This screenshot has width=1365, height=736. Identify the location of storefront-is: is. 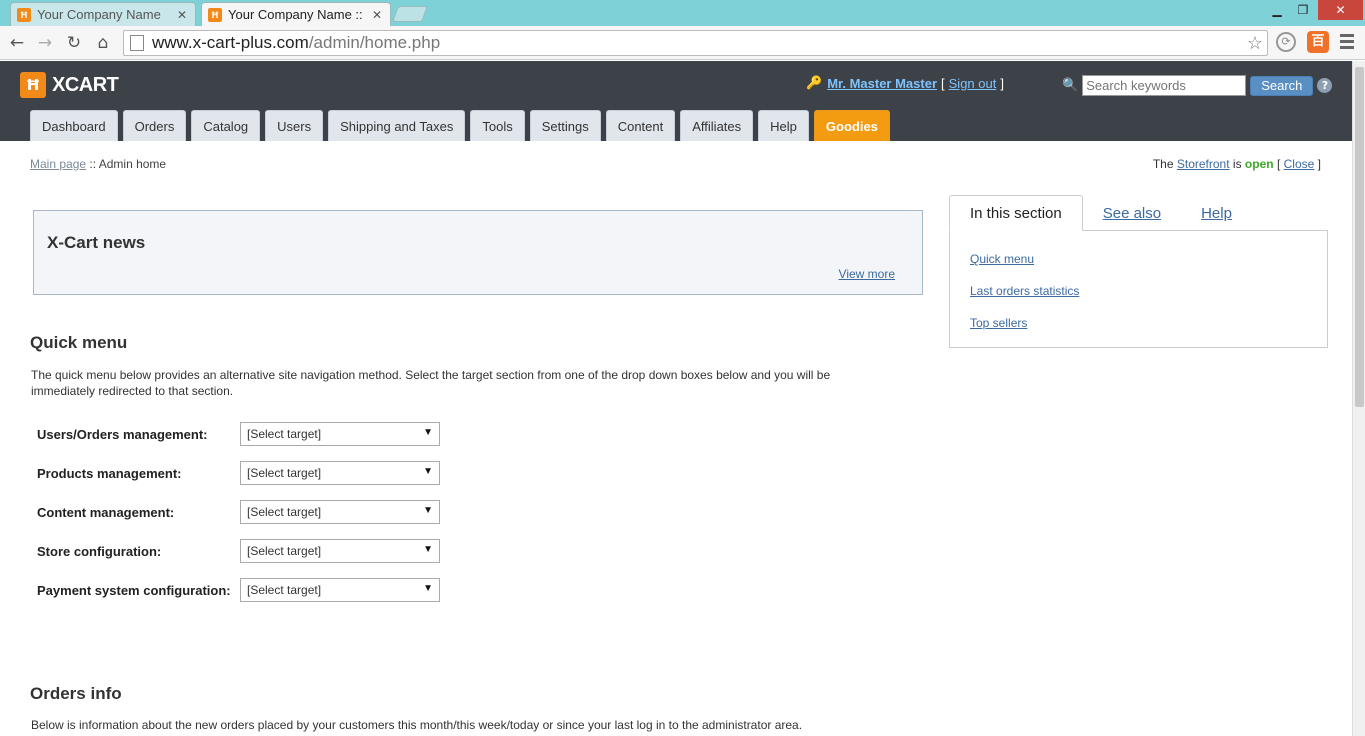
(1237, 164).